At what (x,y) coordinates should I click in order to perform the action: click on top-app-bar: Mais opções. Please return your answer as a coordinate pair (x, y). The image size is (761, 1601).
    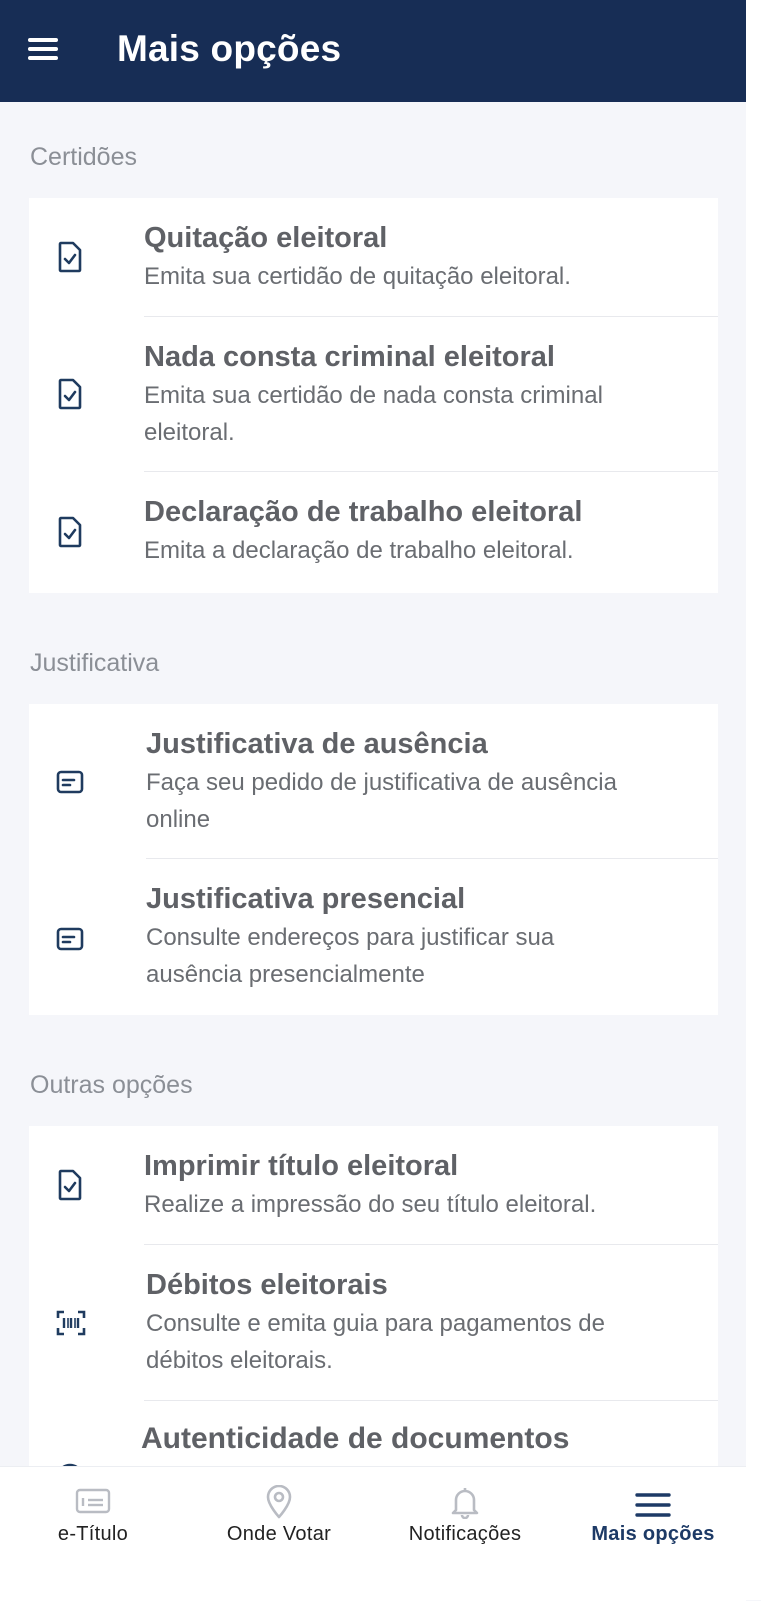
    Looking at the image, I should click on (373, 51).